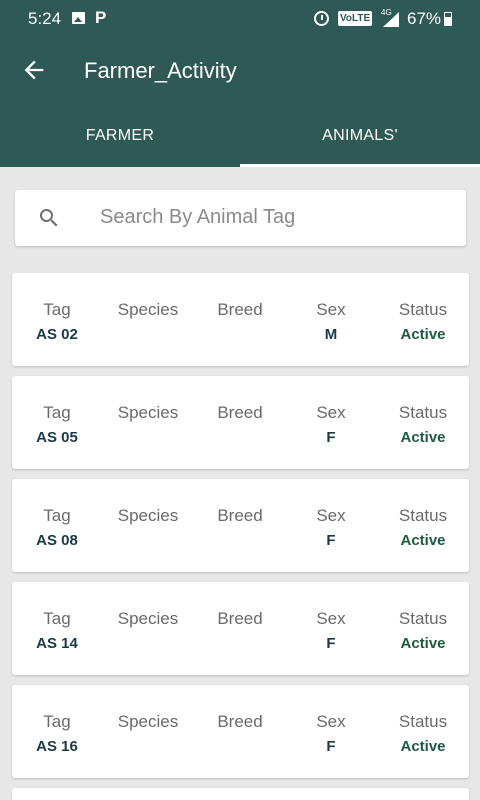  I want to click on back-arrow-icon, so click(34, 70).